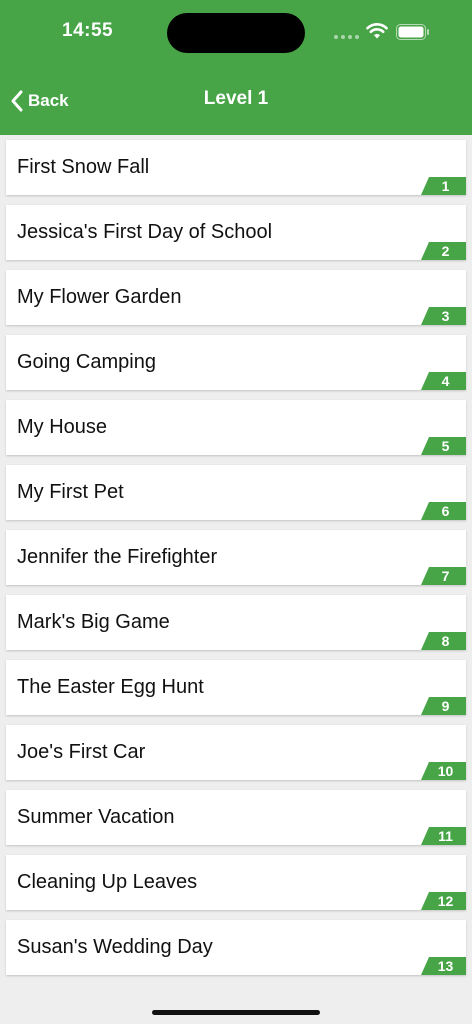 This screenshot has height=1024, width=472. I want to click on item-number-badge: 11, so click(443, 836).